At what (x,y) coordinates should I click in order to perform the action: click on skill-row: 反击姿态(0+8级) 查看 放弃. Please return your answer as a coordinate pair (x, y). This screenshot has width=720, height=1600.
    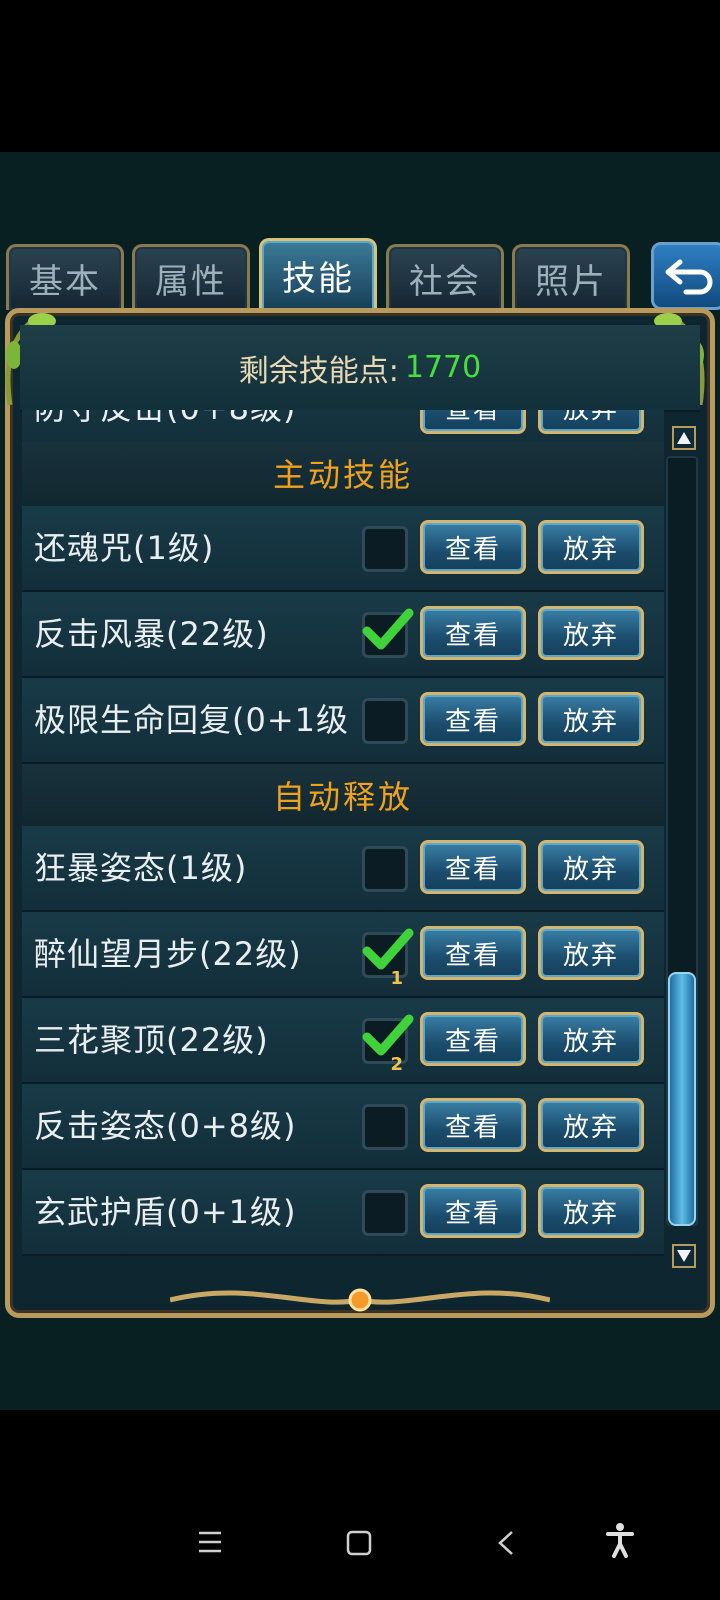
    Looking at the image, I should click on (343, 1127).